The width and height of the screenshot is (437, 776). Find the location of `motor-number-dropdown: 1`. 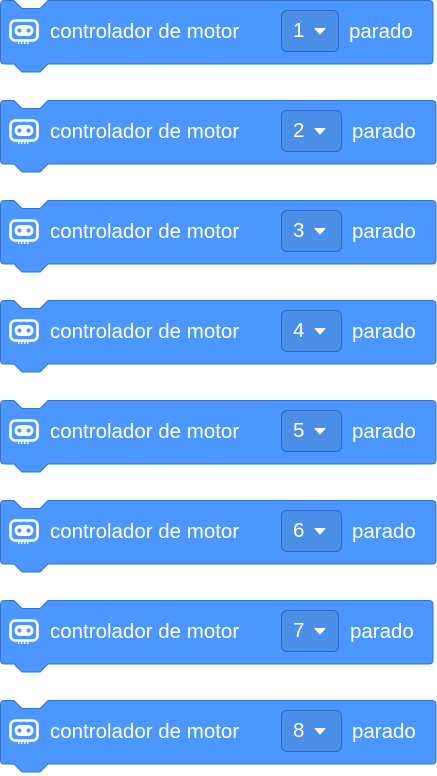

motor-number-dropdown: 1 is located at coordinates (310, 31).